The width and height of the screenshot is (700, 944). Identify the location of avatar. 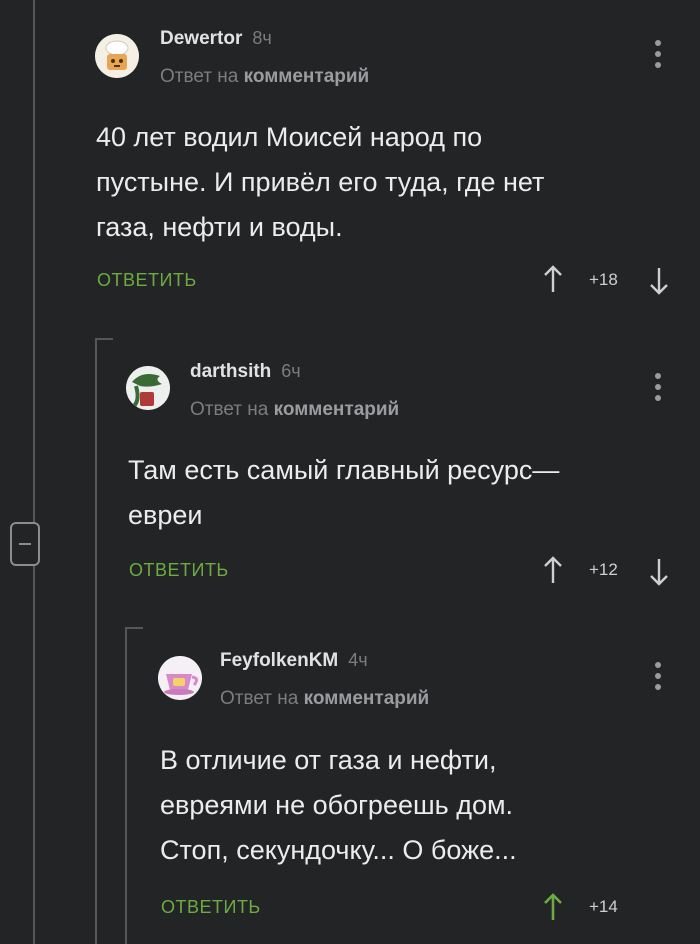
(180, 678).